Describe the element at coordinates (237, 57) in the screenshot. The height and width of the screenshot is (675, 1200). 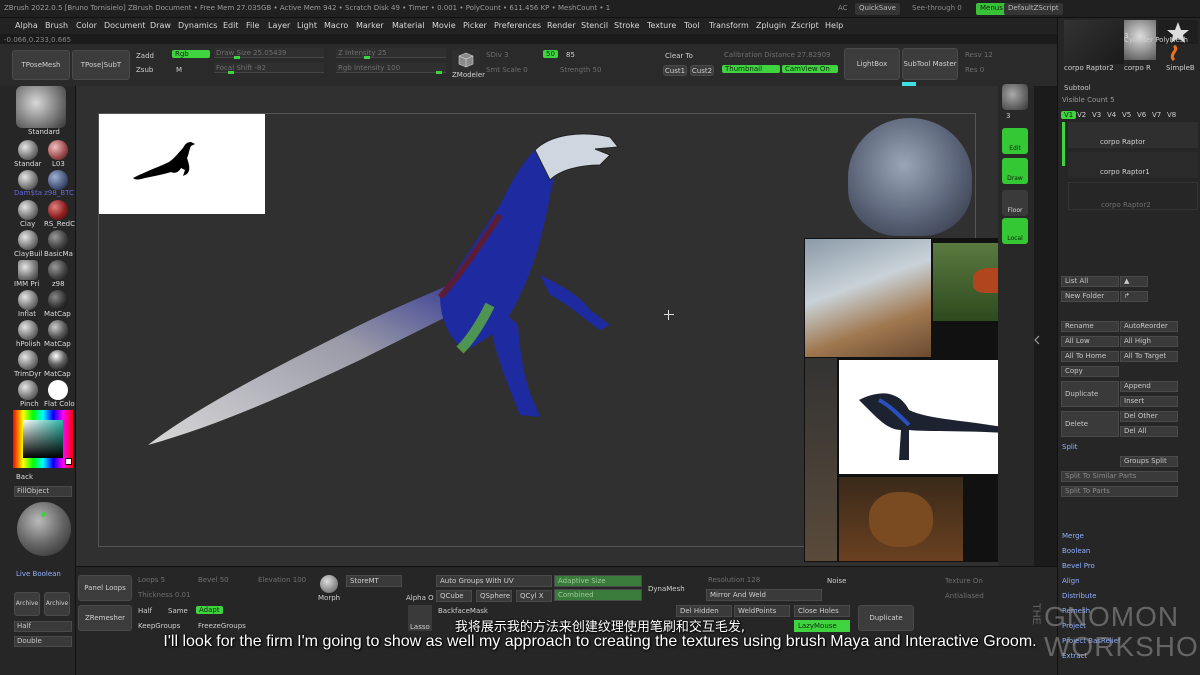
I see `draw-size-knob` at that location.